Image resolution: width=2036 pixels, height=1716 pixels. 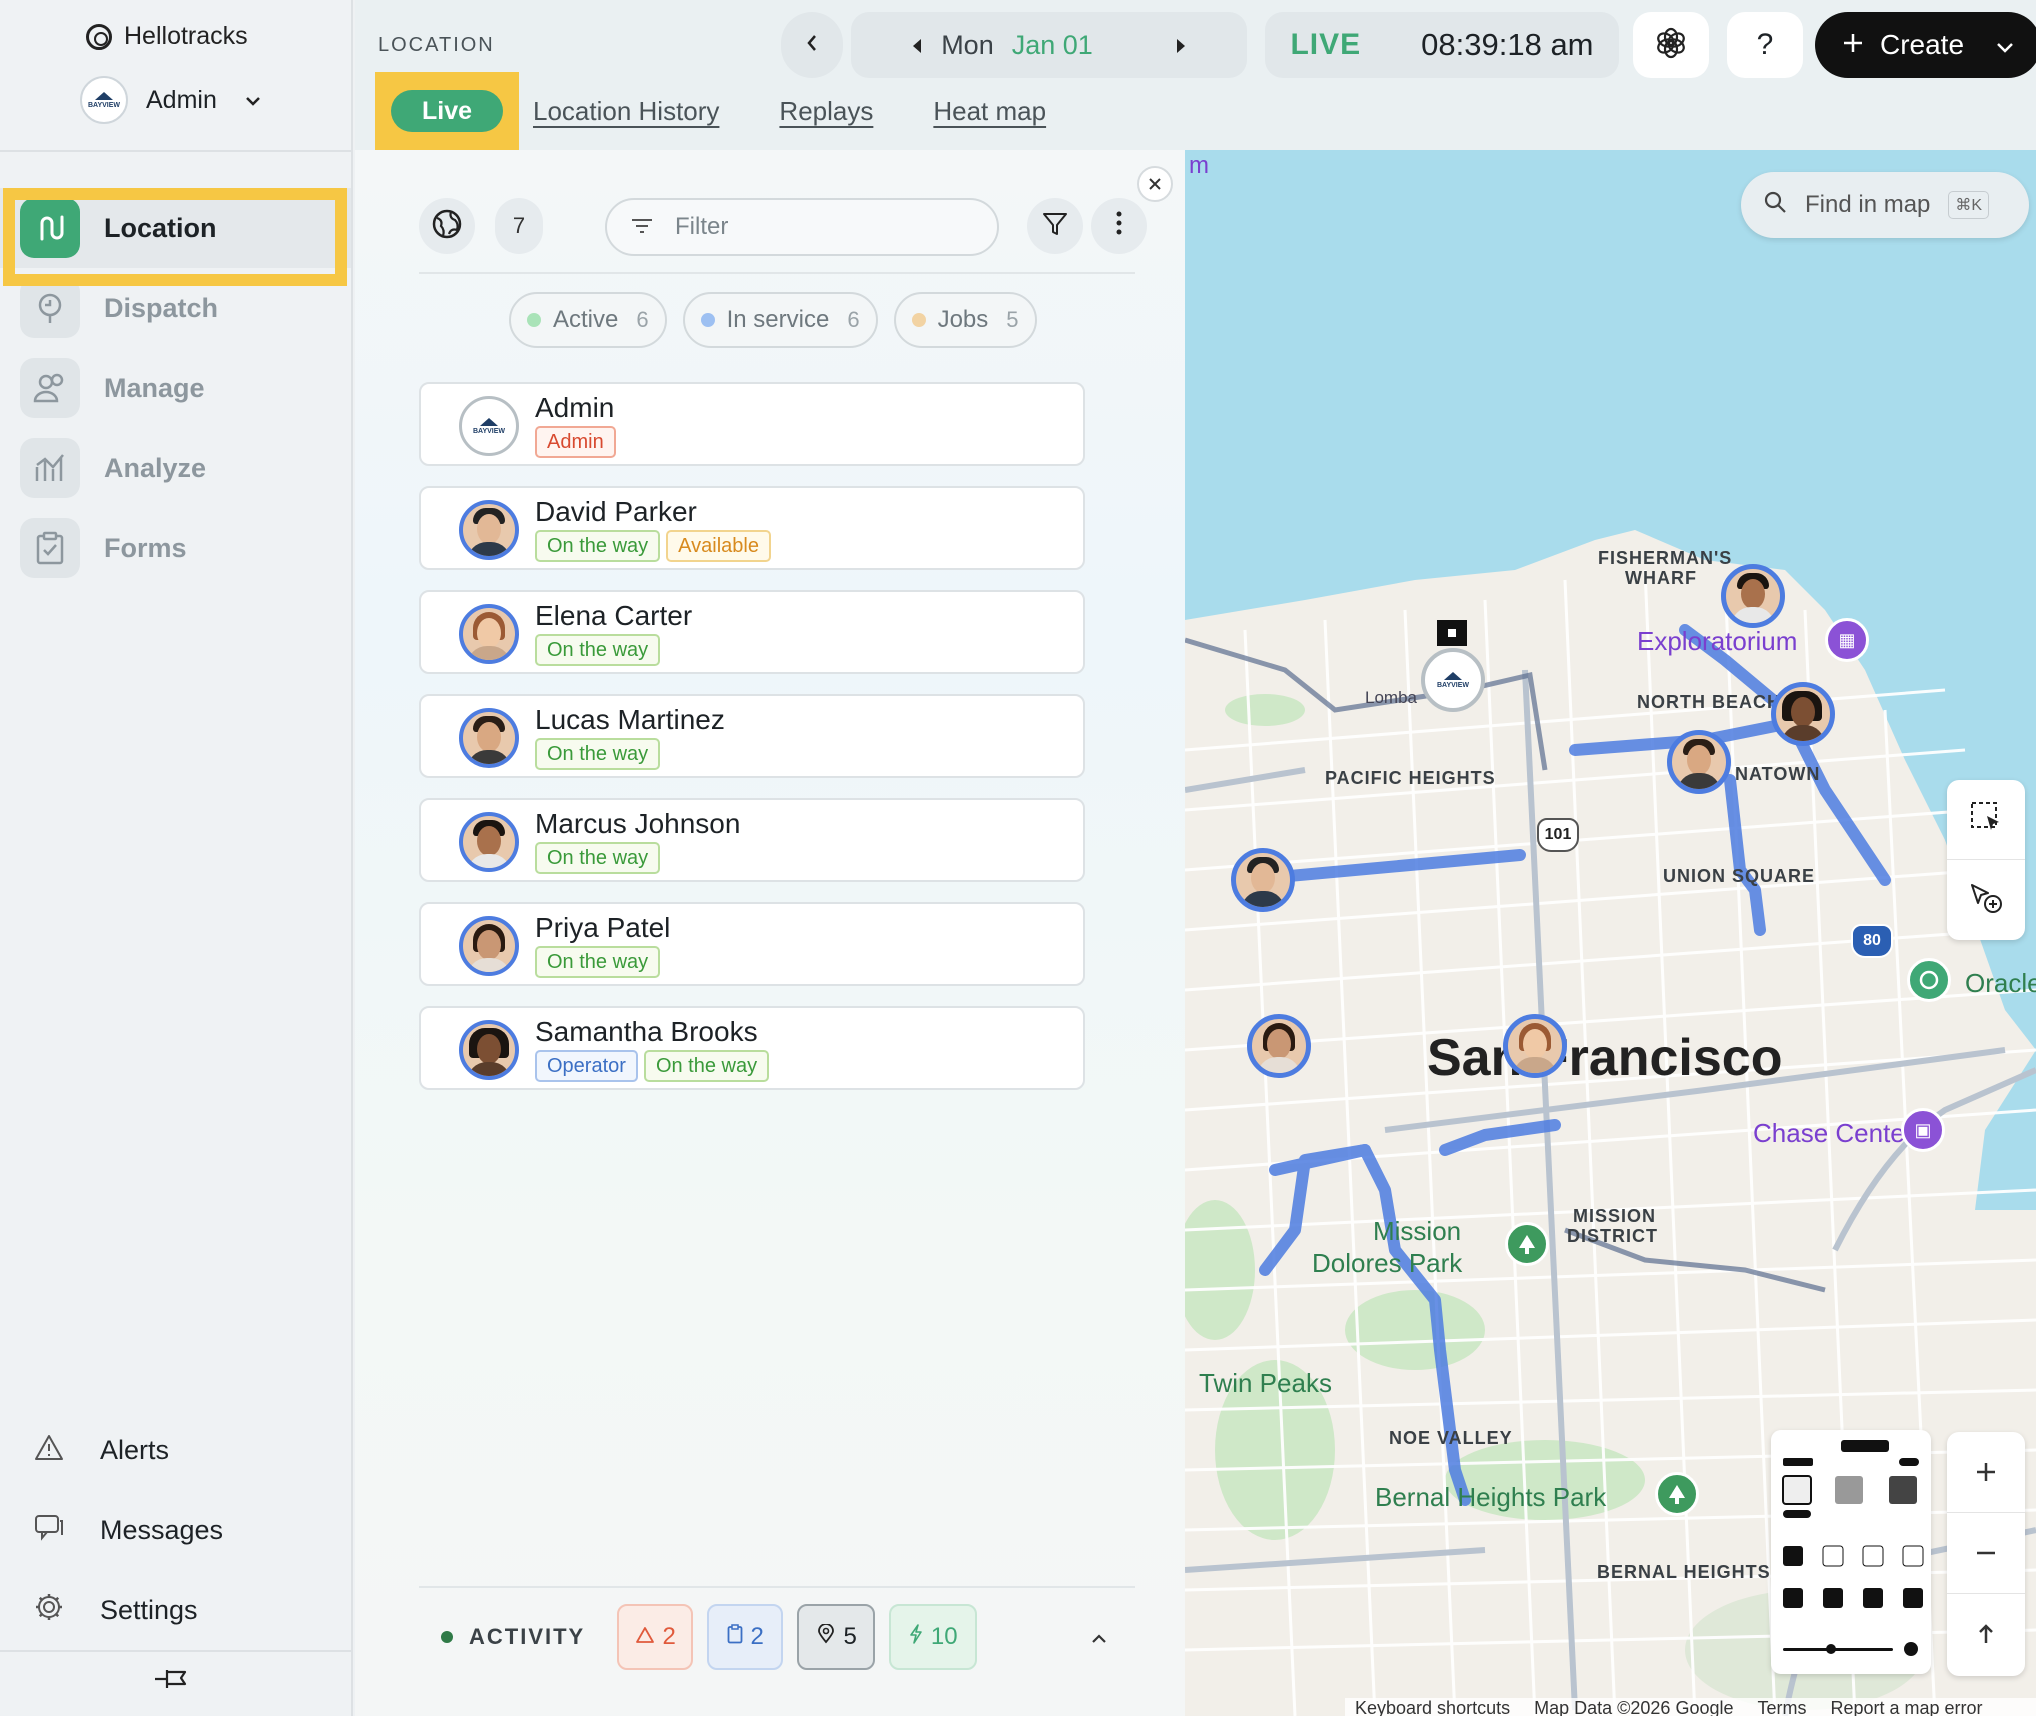 I want to click on live-tab-highlight-frame: Live, so click(x=447, y=111).